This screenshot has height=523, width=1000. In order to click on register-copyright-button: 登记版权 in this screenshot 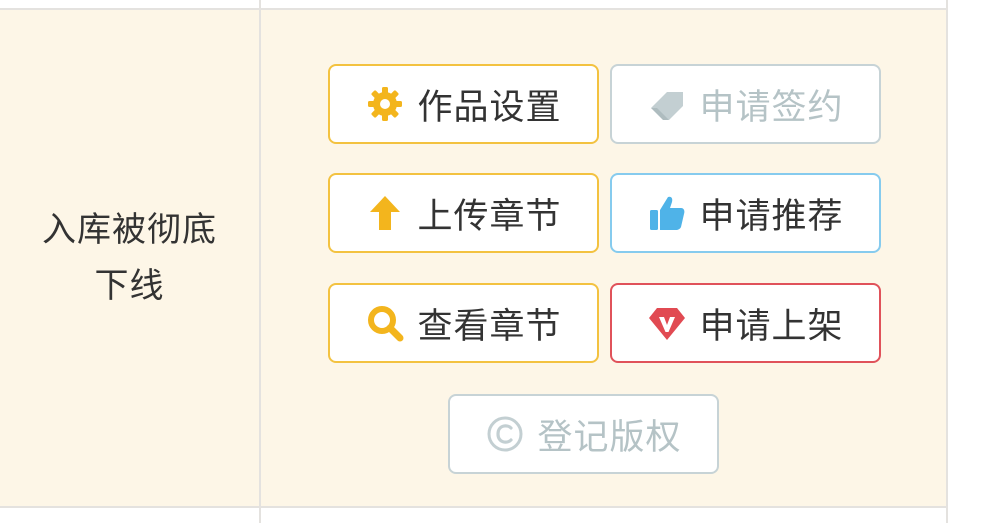, I will do `click(583, 434)`.